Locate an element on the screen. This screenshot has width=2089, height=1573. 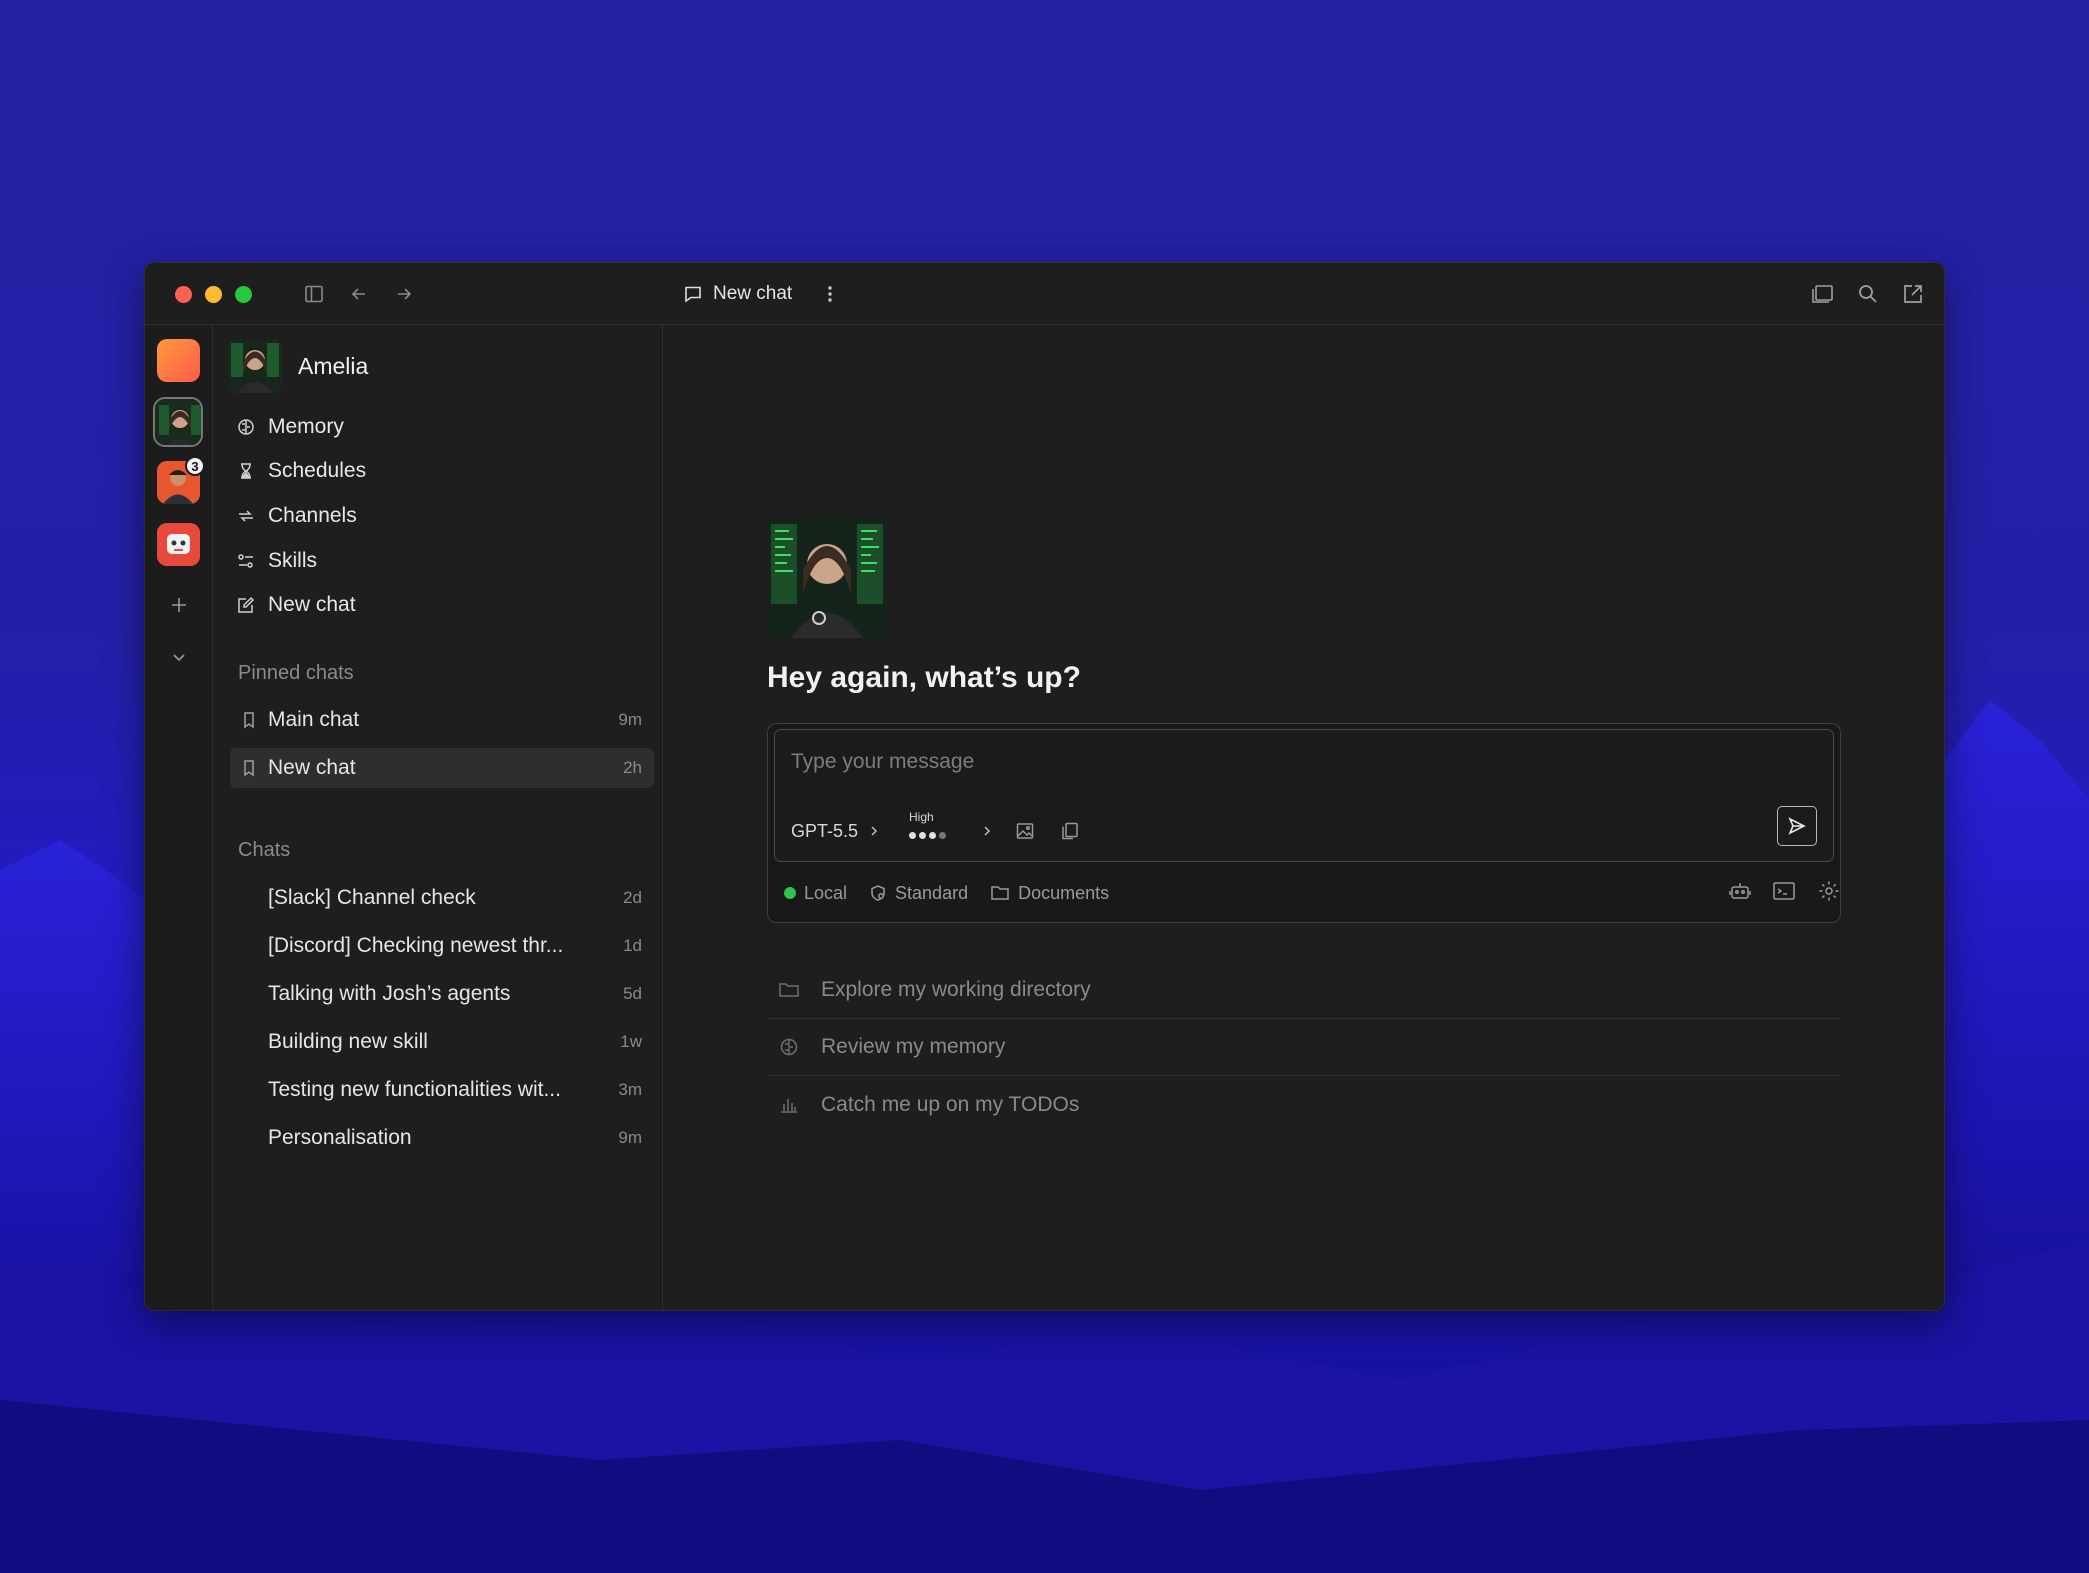
chat-label: Talking with Josh’s agents is located at coordinates (389, 993).